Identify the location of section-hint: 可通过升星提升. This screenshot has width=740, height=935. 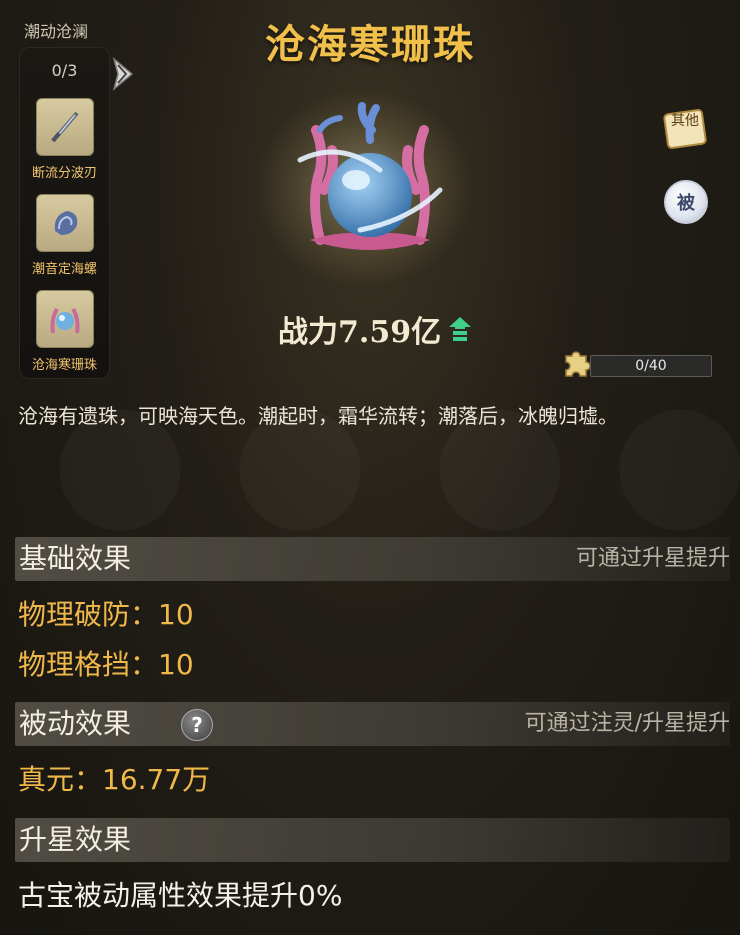
(652, 558).